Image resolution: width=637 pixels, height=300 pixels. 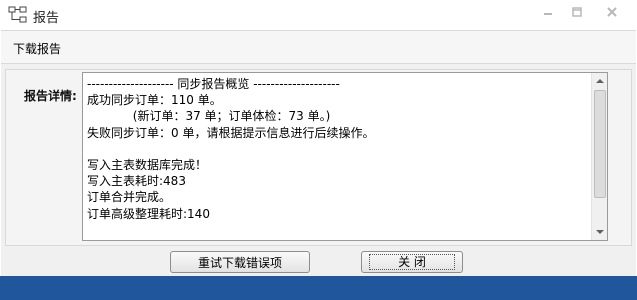 I want to click on report-line: 订单高级整理耗时:140, so click(x=148, y=213).